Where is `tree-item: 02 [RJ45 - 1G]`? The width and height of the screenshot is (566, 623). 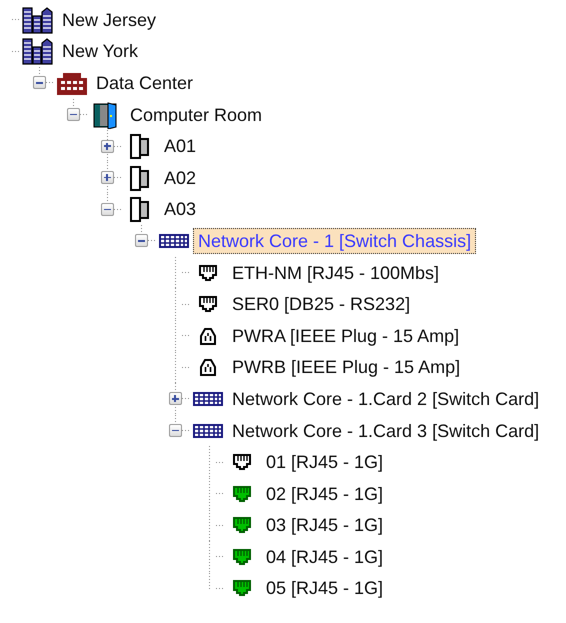
tree-item: 02 [RJ45 - 1G] is located at coordinates (324, 493).